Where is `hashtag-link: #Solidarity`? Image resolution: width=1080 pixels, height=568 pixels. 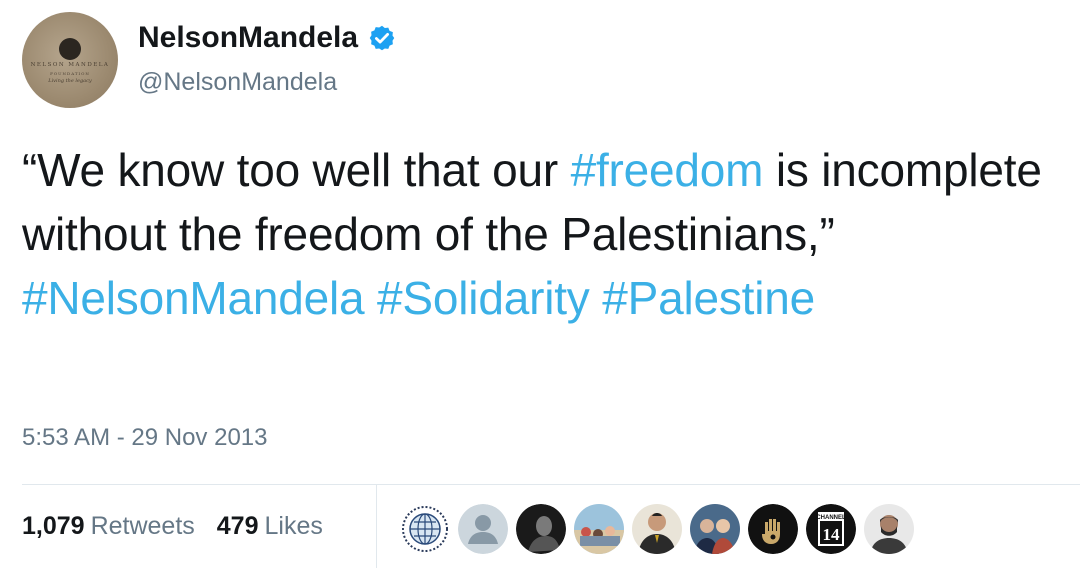
hashtag-link: #Solidarity is located at coordinates (483, 298).